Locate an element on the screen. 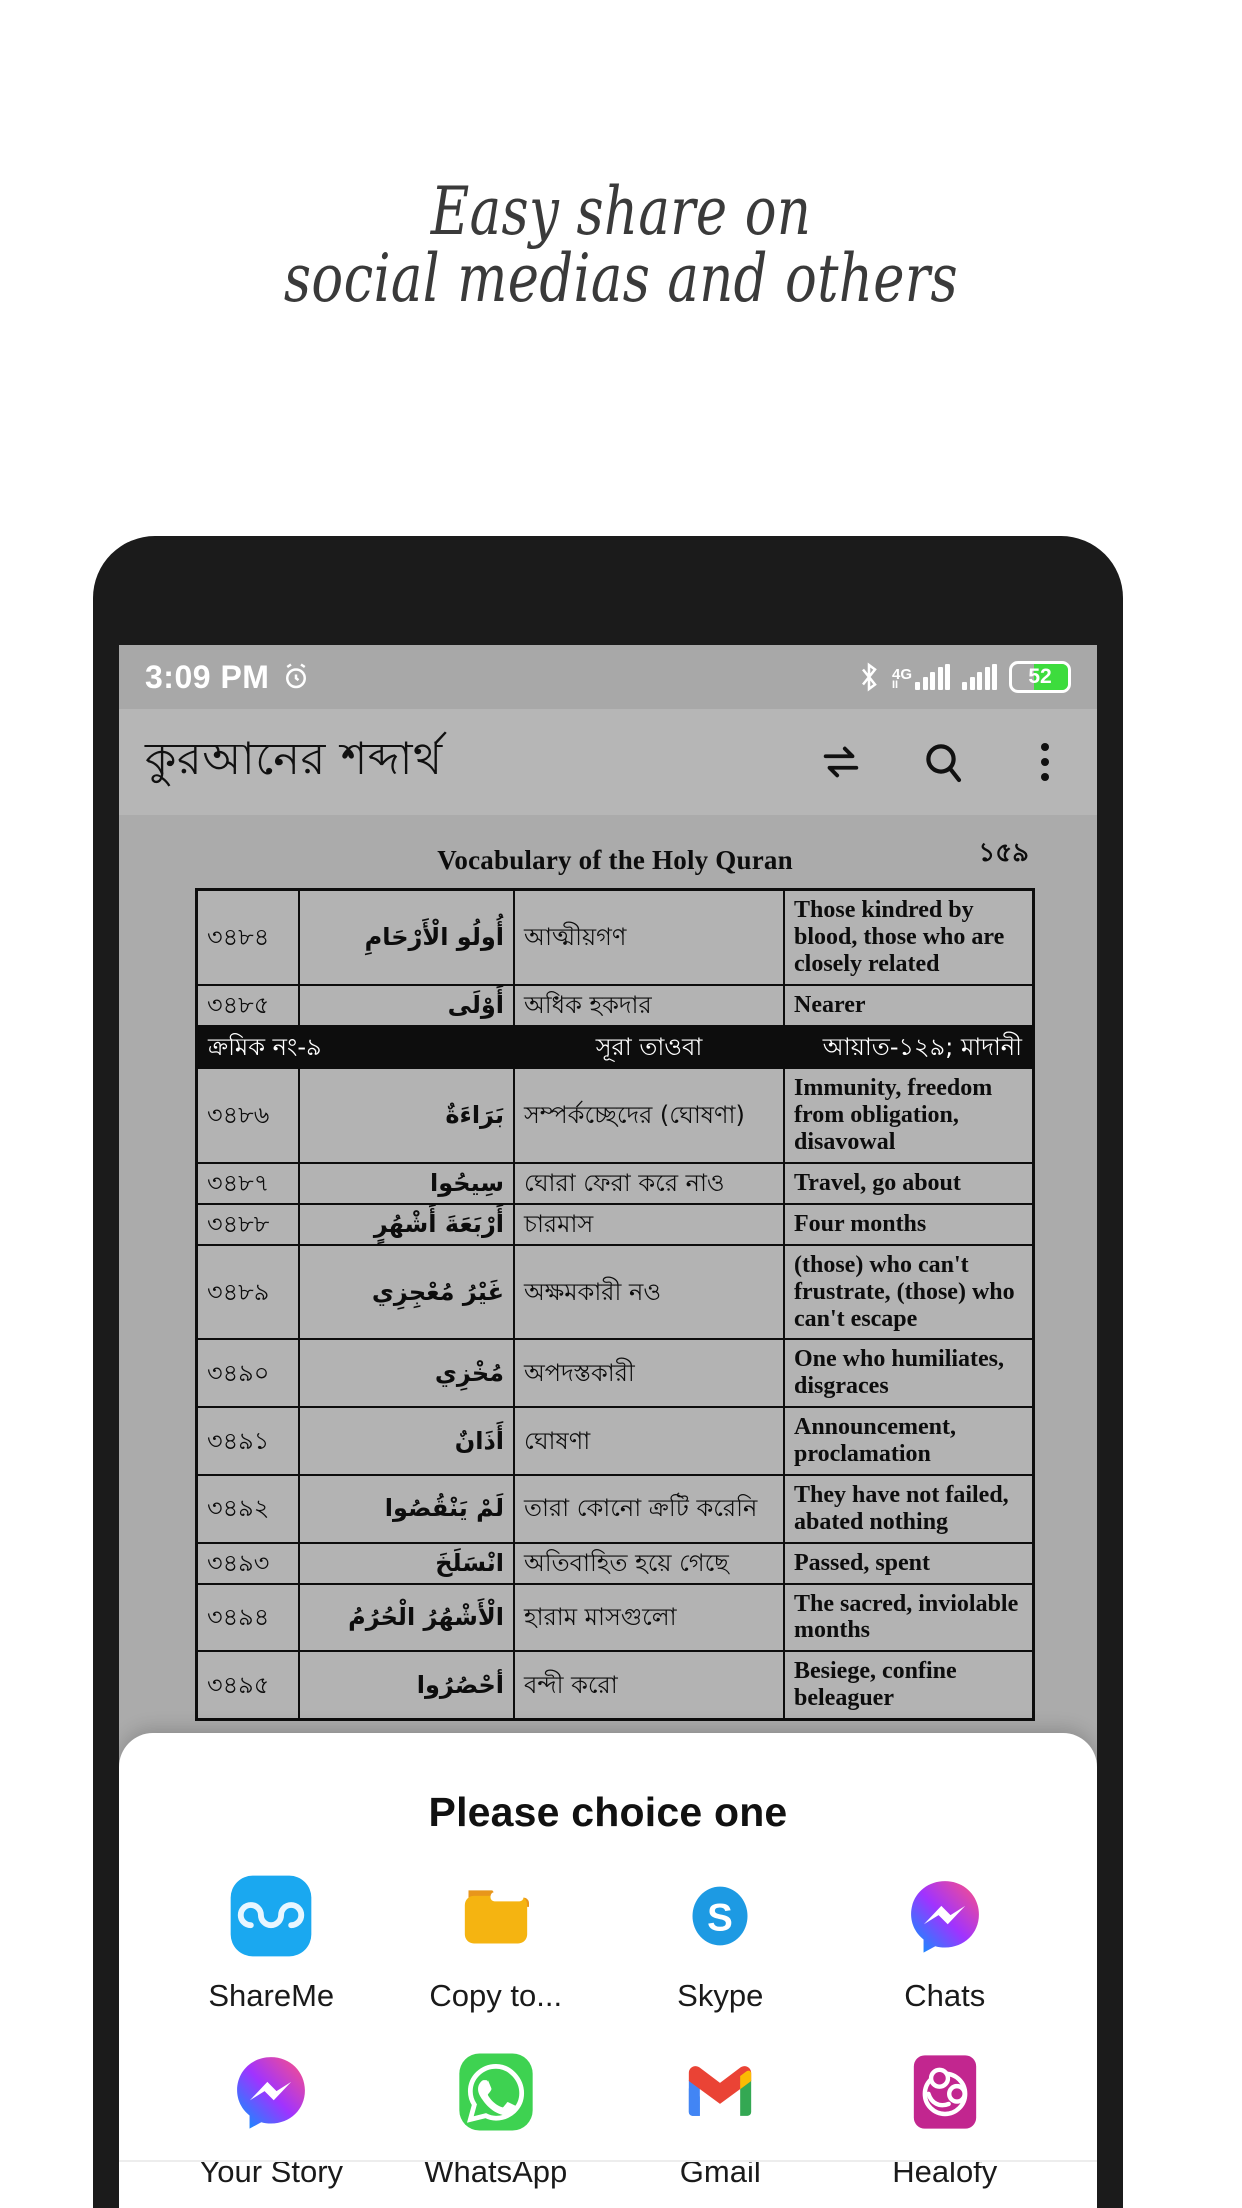 The image size is (1242, 2208). entry-arabic: مُخْزِي is located at coordinates (406, 1373).